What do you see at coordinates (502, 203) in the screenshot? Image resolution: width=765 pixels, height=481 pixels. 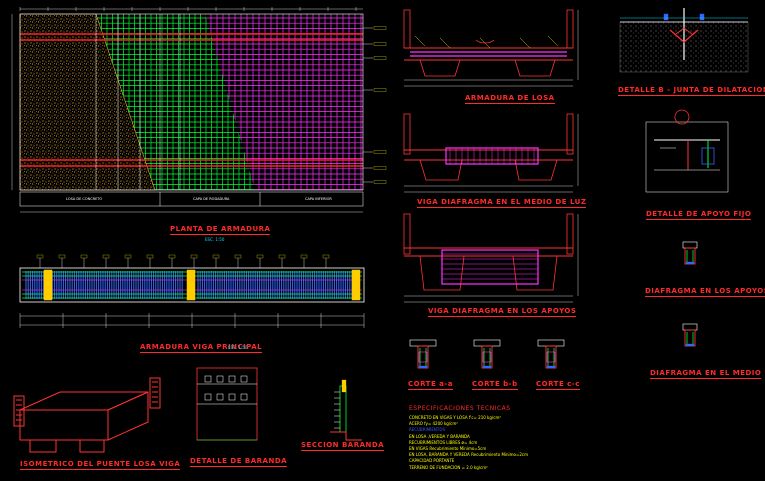 I see `title-viga-diafragma-medio: VIGA DIAFRAGMA EN EL MEDIO DE LUZ` at bounding box center [502, 203].